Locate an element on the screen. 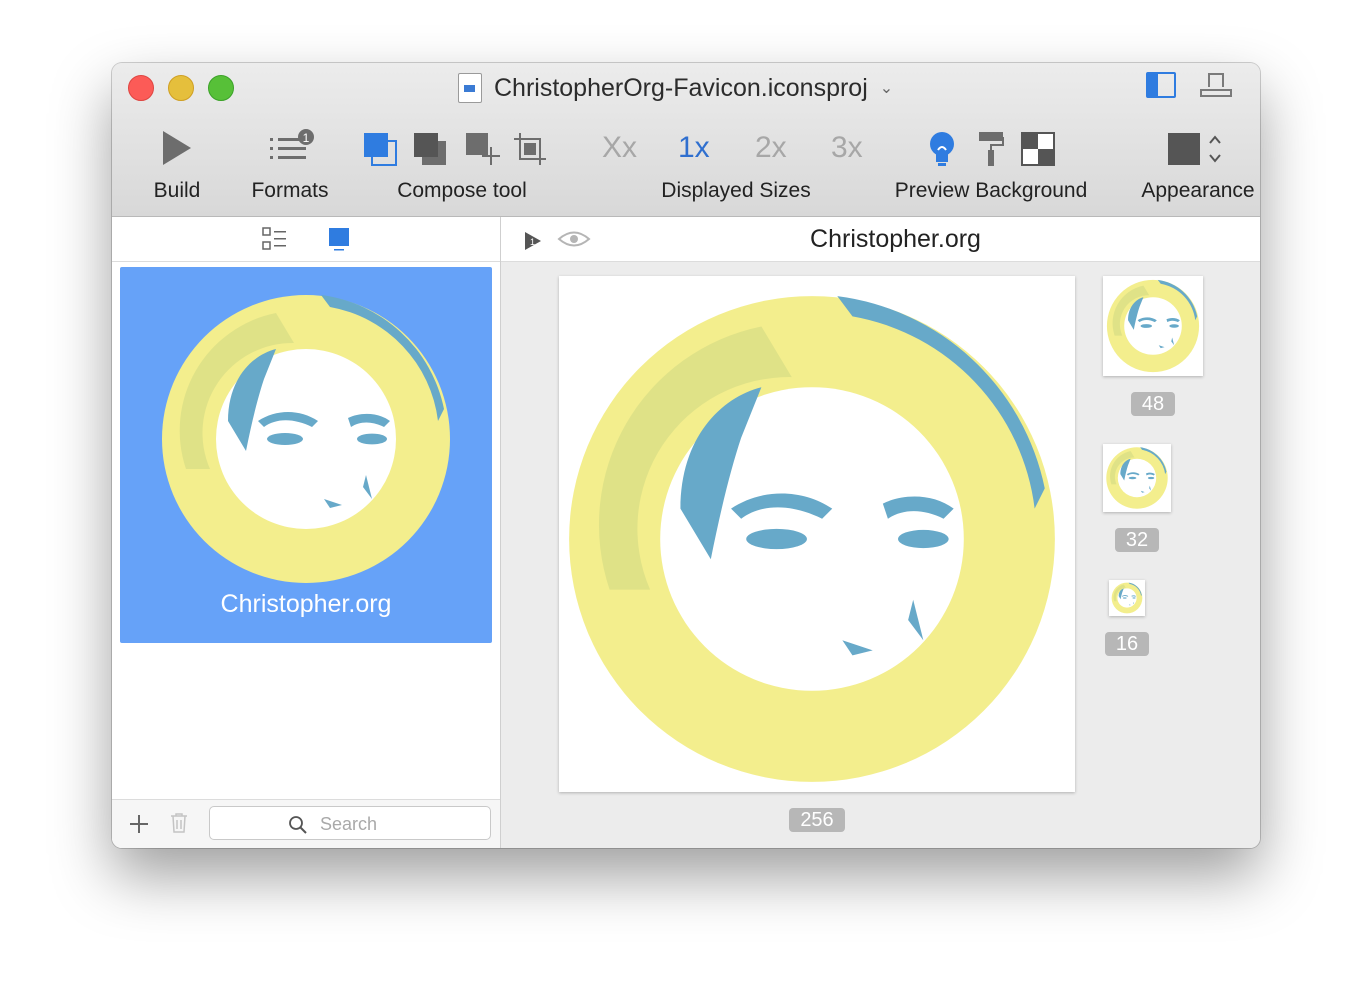 This screenshot has height=1008, width=1372. window-title-area: ChristopherOrg-Favicon.iconsproj ⌄ is located at coordinates (675, 88).